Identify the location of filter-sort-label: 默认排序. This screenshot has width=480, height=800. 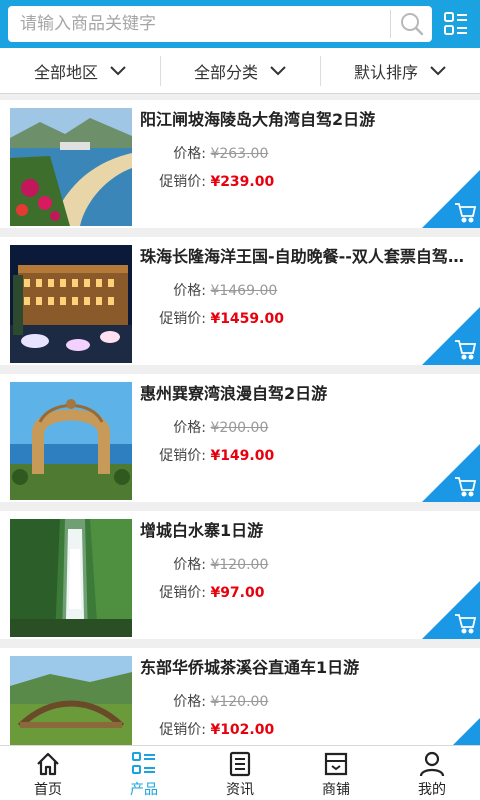
(385, 72).